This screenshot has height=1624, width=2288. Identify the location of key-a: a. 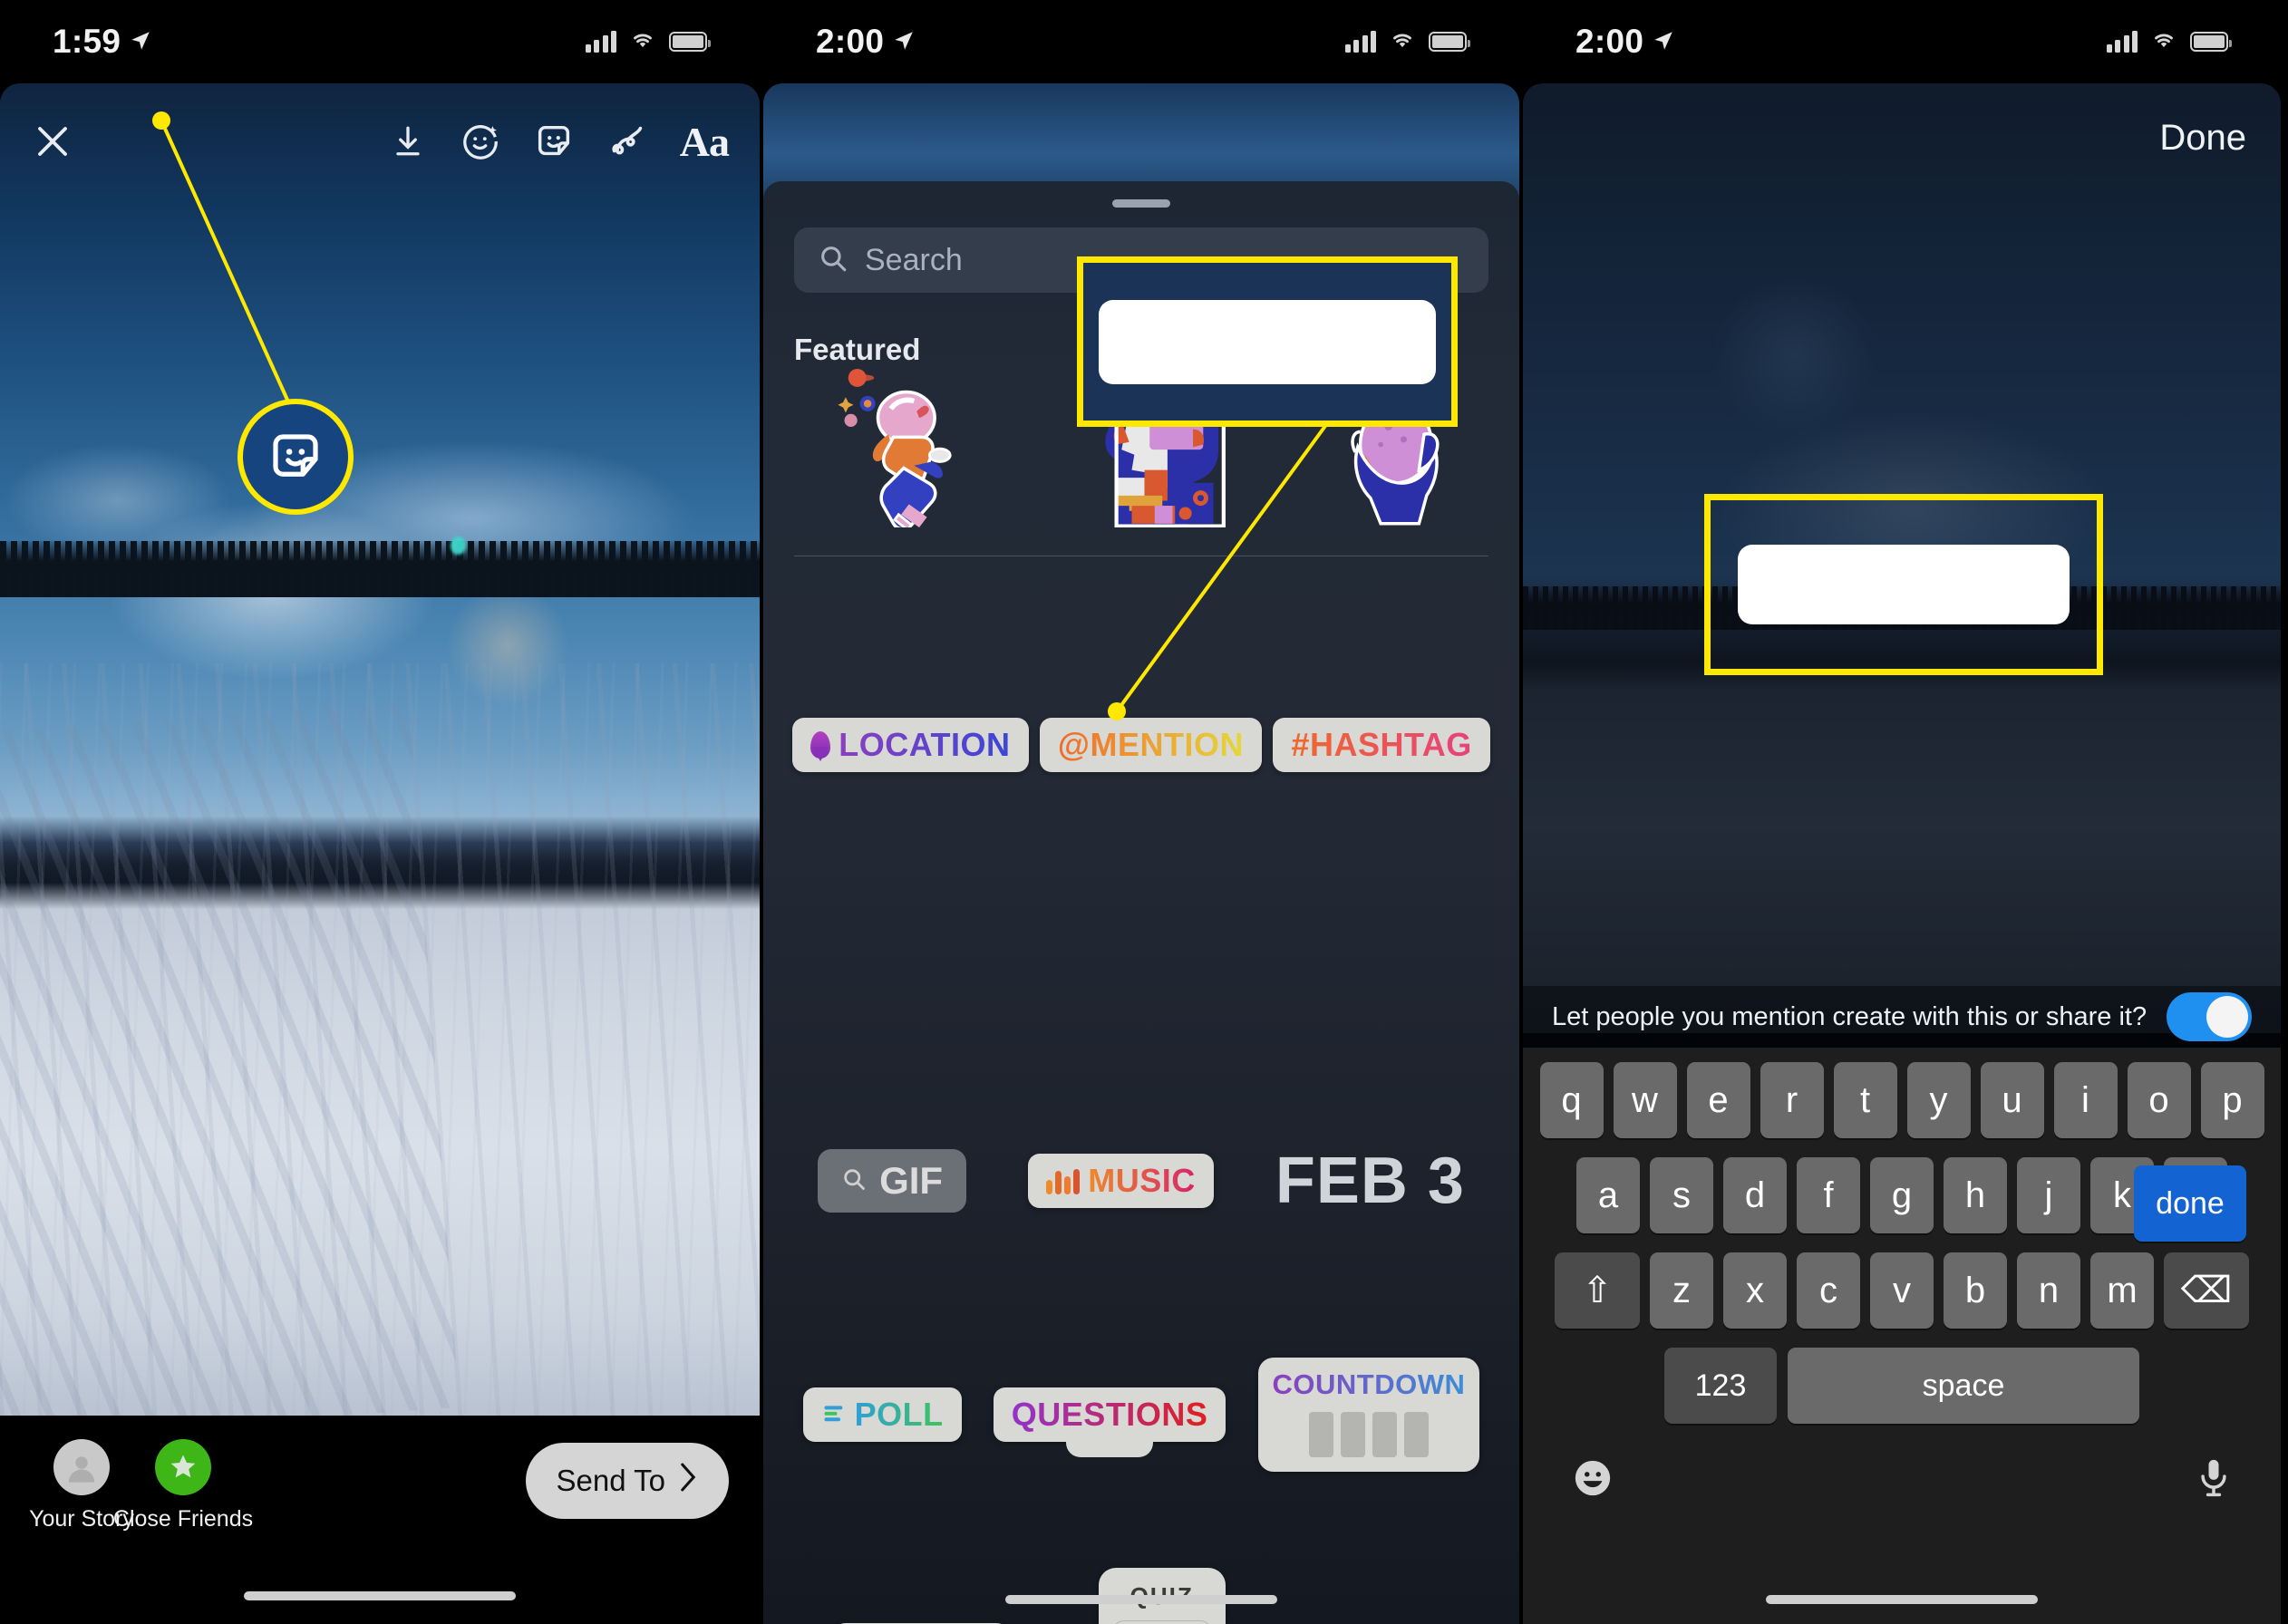
(1608, 1195).